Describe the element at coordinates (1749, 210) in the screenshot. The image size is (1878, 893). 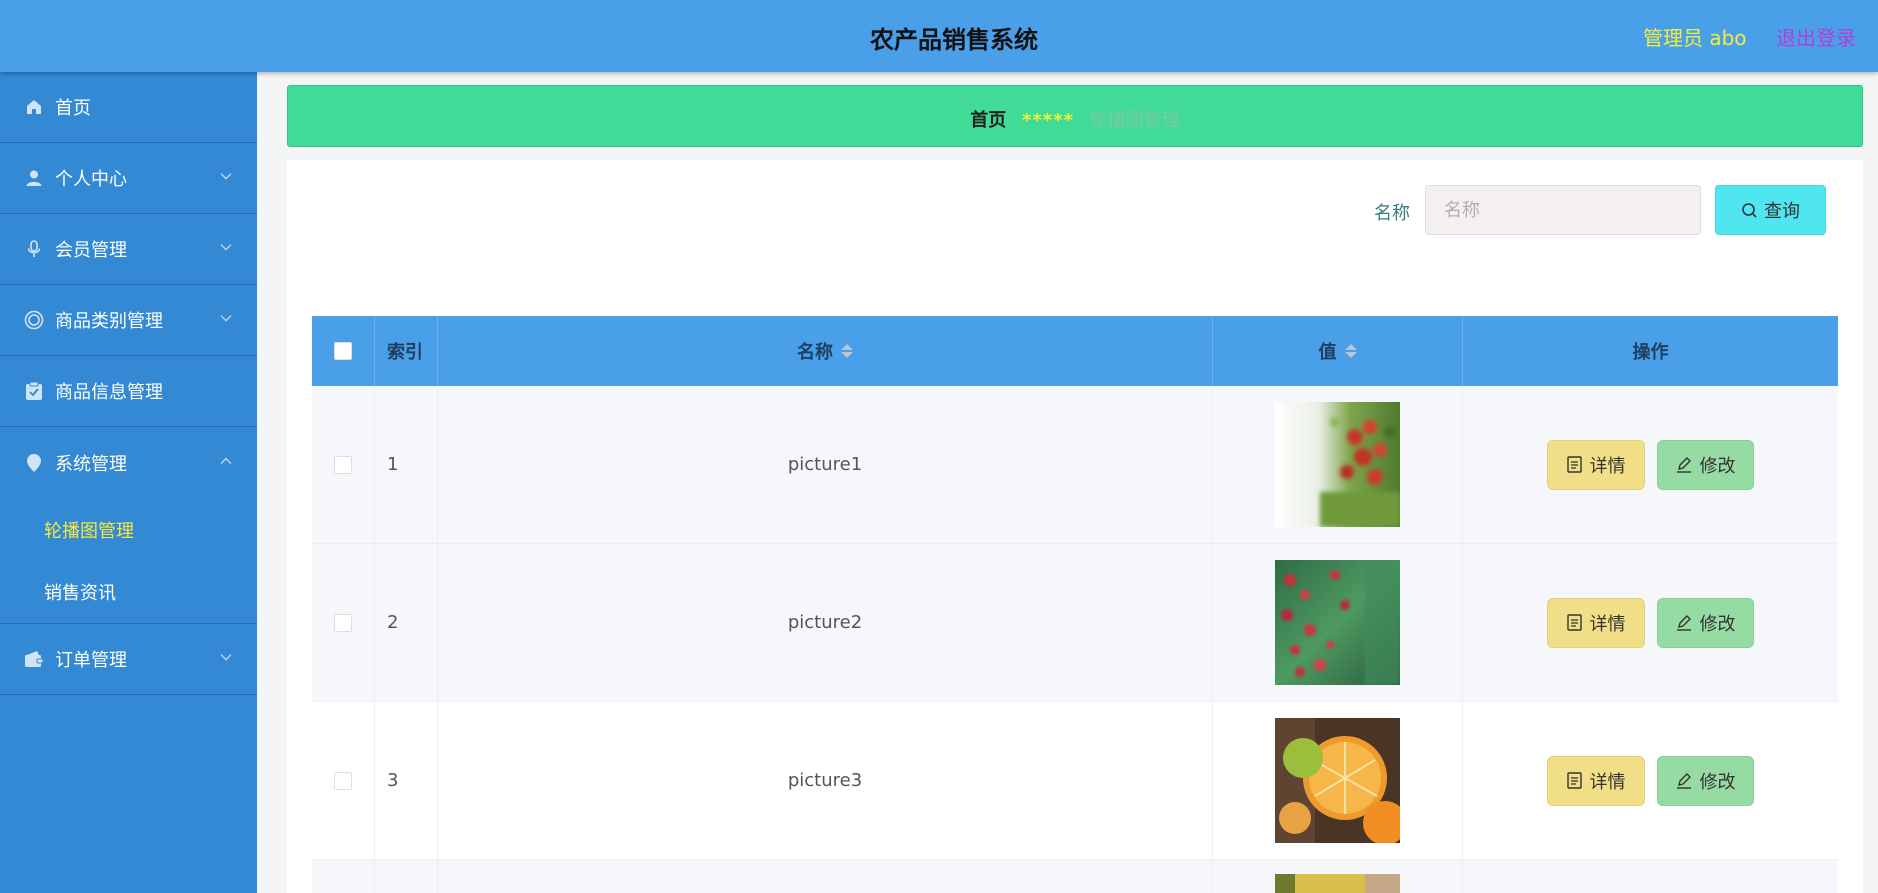
I see `search-icon` at that location.